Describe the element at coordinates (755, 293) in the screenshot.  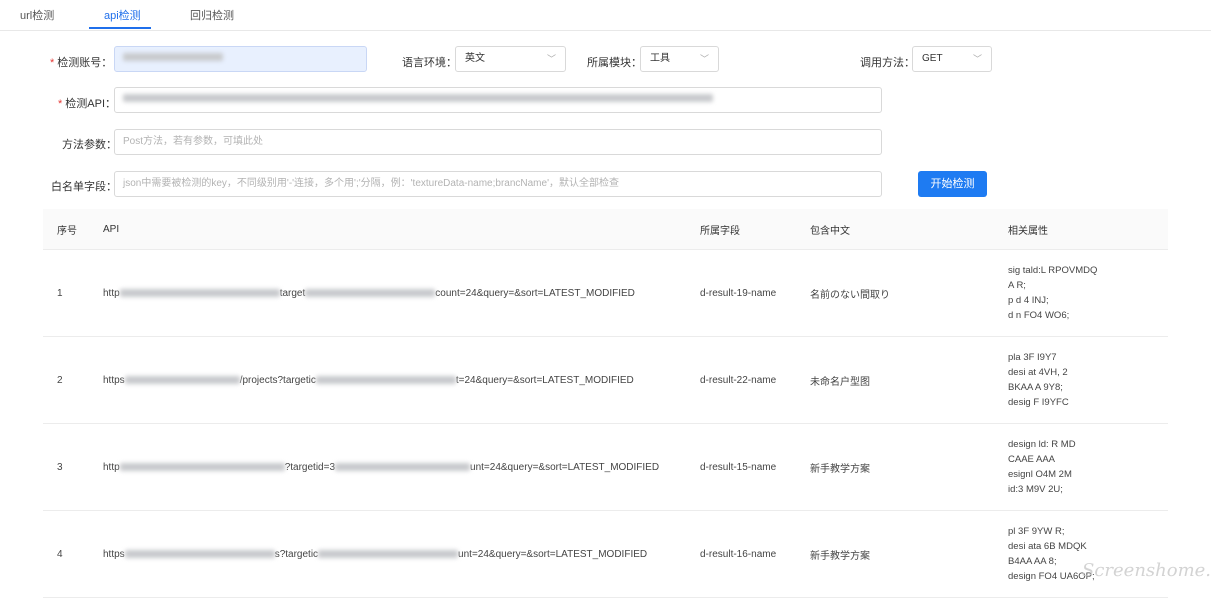
I see `row-field: d-result-19-name` at that location.